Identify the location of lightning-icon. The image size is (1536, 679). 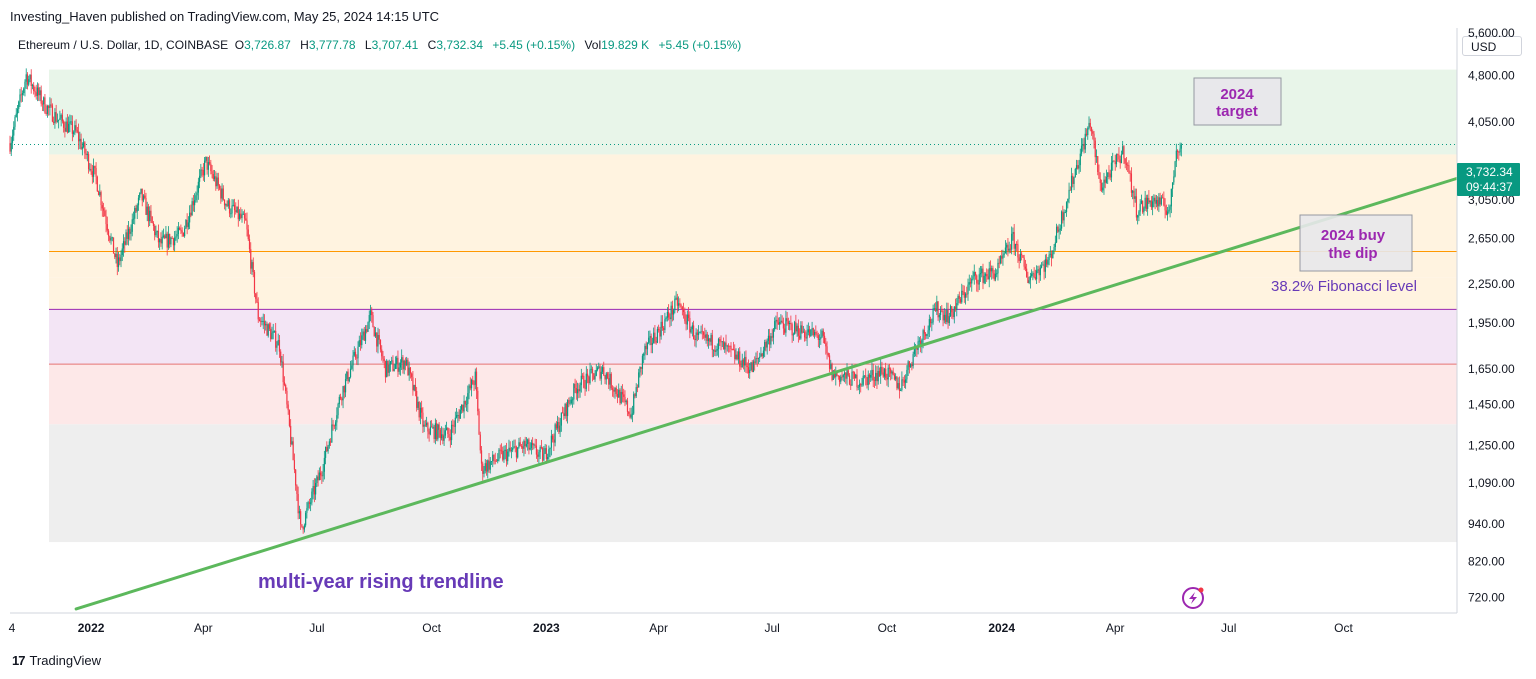
(1193, 598).